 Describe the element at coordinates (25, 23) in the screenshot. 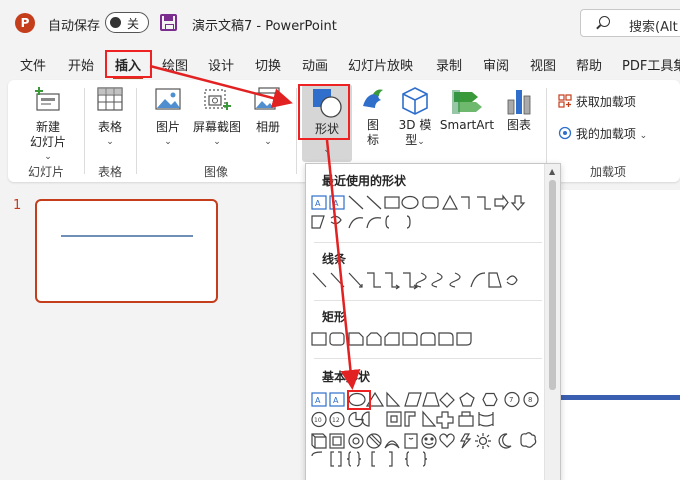

I see `powerpoint-logo-icon: P` at that location.